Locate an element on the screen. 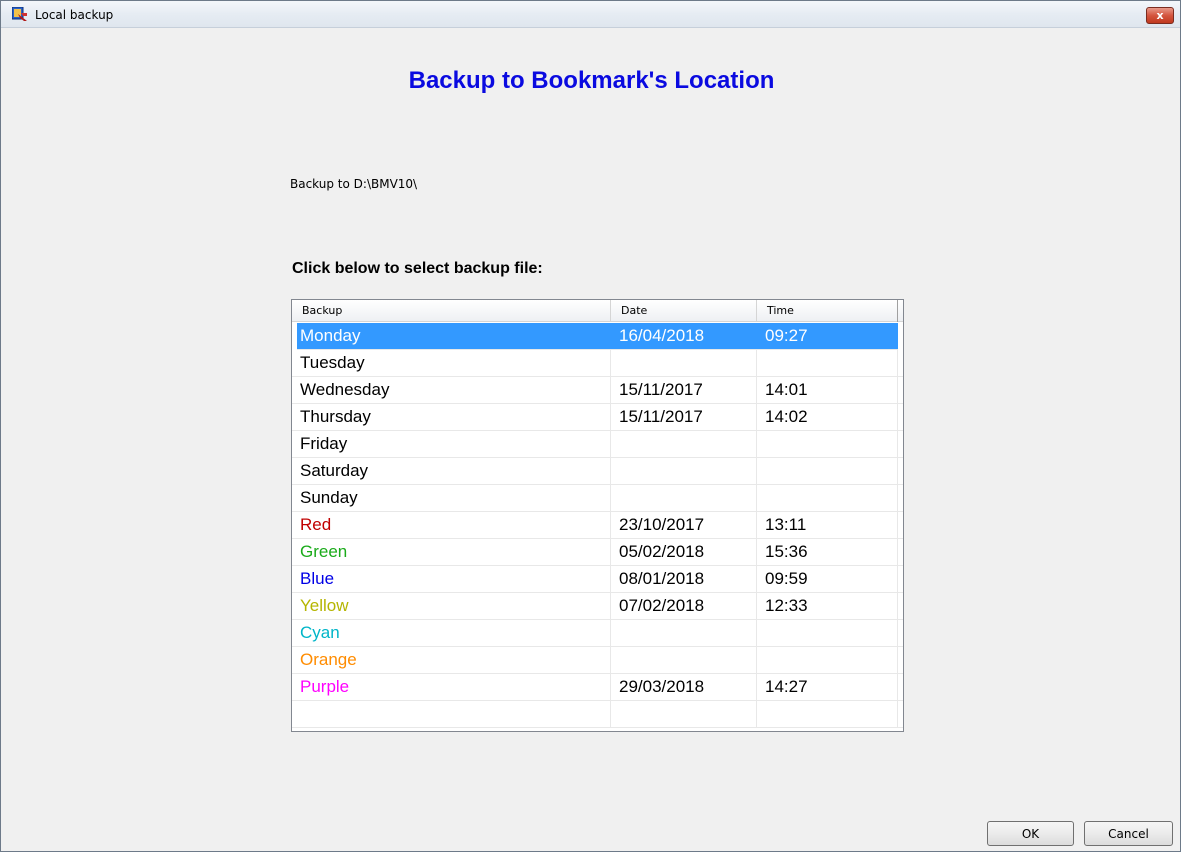 The height and width of the screenshot is (852, 1181). list-row: Tuesday is located at coordinates (597, 363).